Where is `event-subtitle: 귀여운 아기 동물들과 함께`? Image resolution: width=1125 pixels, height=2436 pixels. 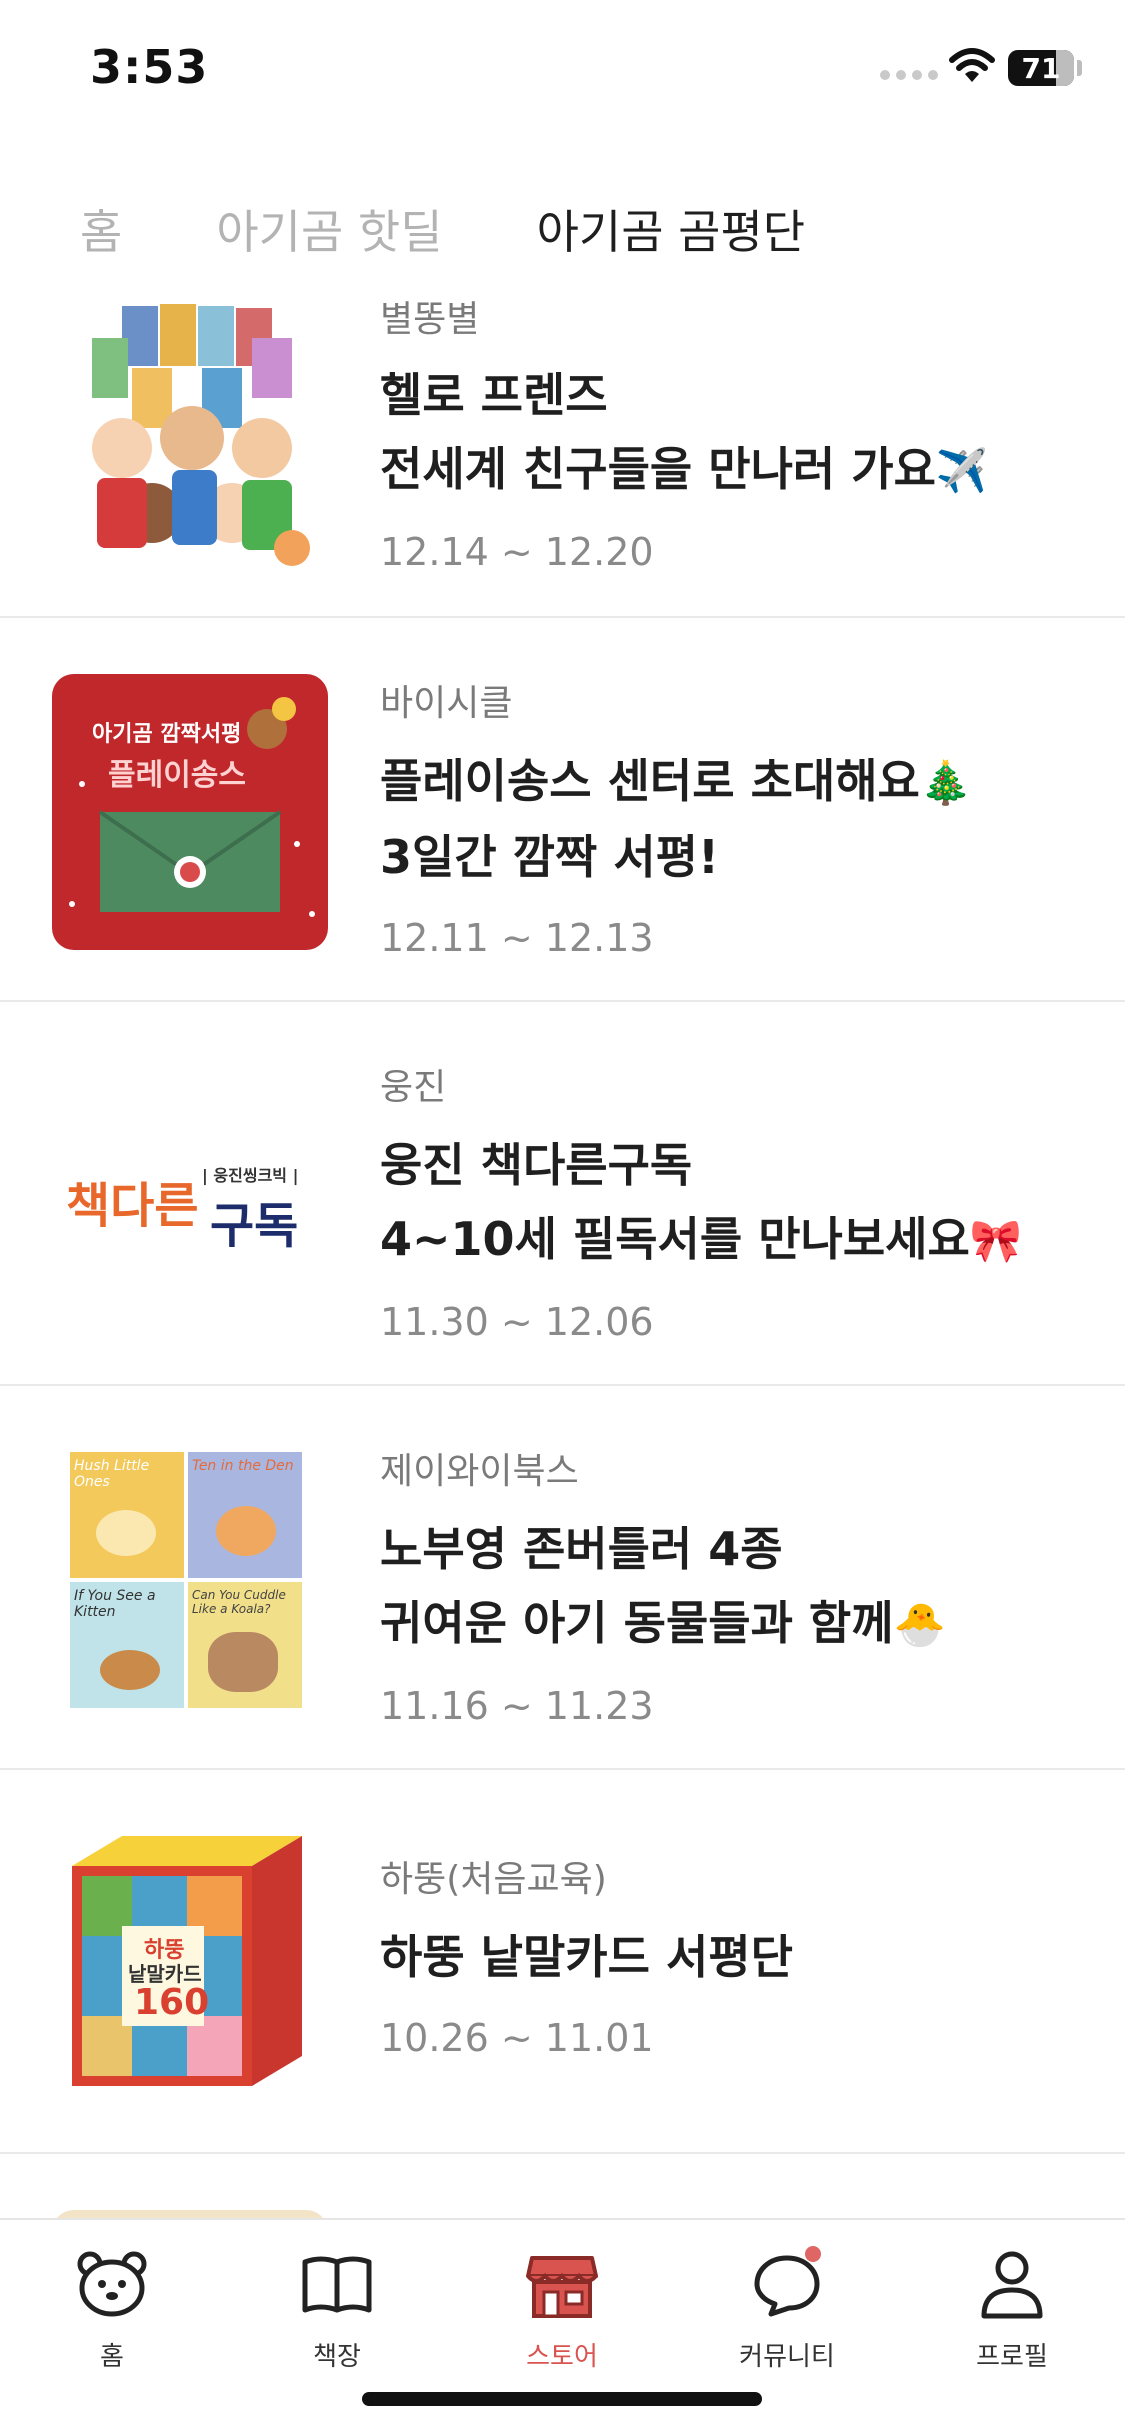
event-subtitle: 귀여운 아기 동물들과 함께 is located at coordinates (637, 1623).